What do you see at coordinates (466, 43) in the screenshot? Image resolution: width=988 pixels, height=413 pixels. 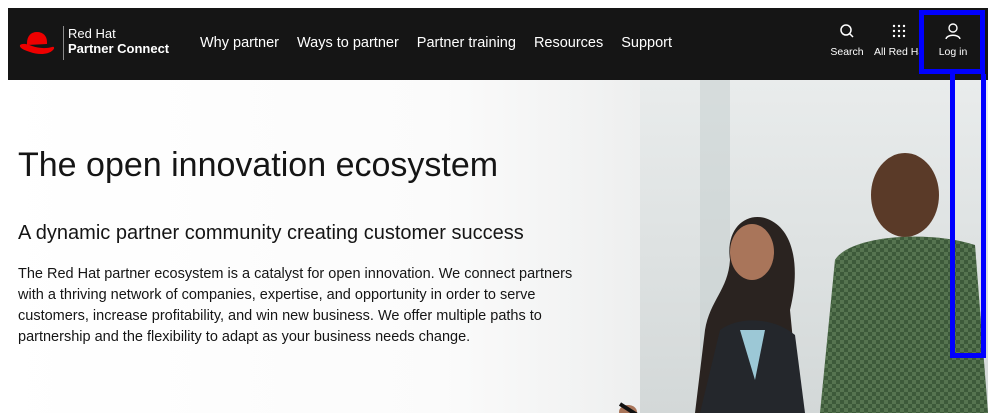 I see `nav-partner-training: Partner training` at bounding box center [466, 43].